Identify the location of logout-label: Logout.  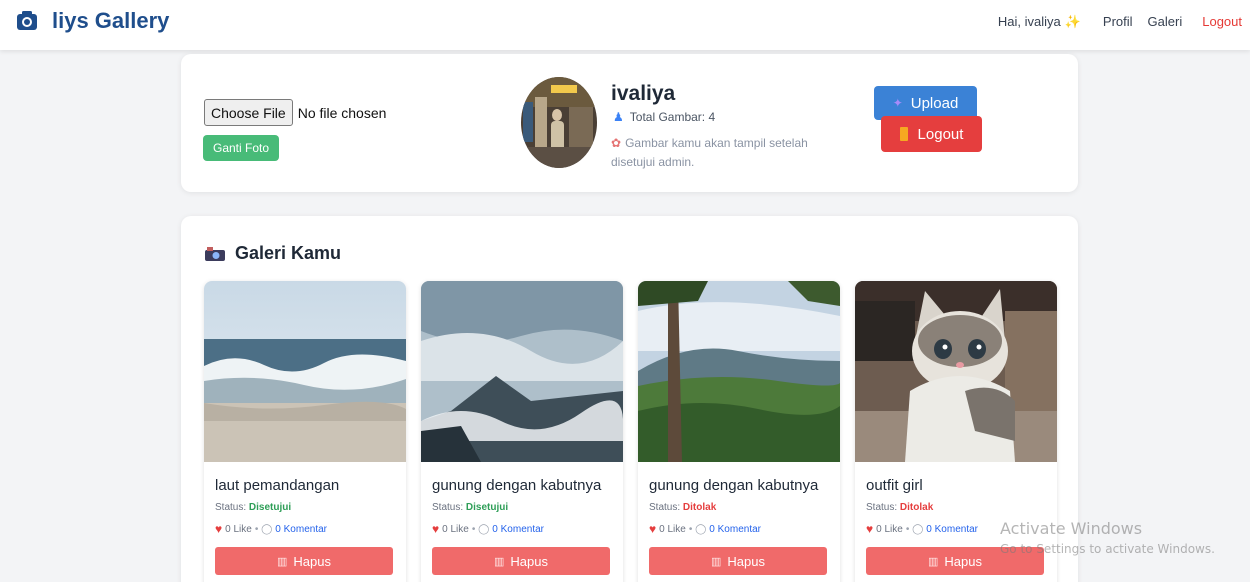
(940, 134).